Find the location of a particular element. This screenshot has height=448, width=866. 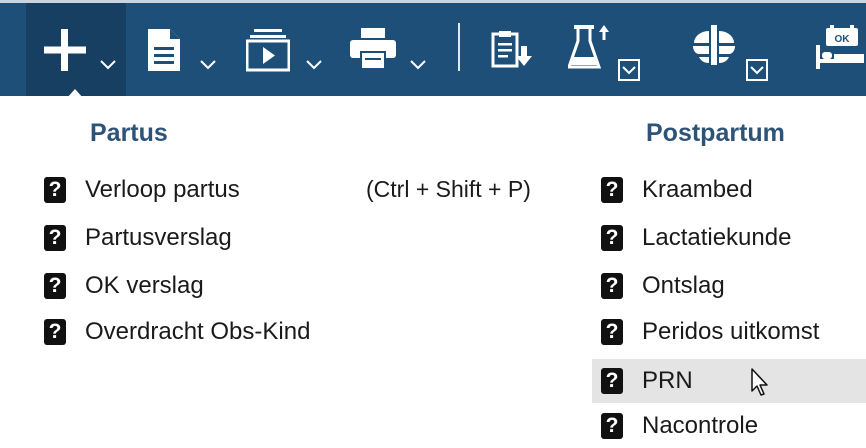

plus-icon is located at coordinates (65, 50).